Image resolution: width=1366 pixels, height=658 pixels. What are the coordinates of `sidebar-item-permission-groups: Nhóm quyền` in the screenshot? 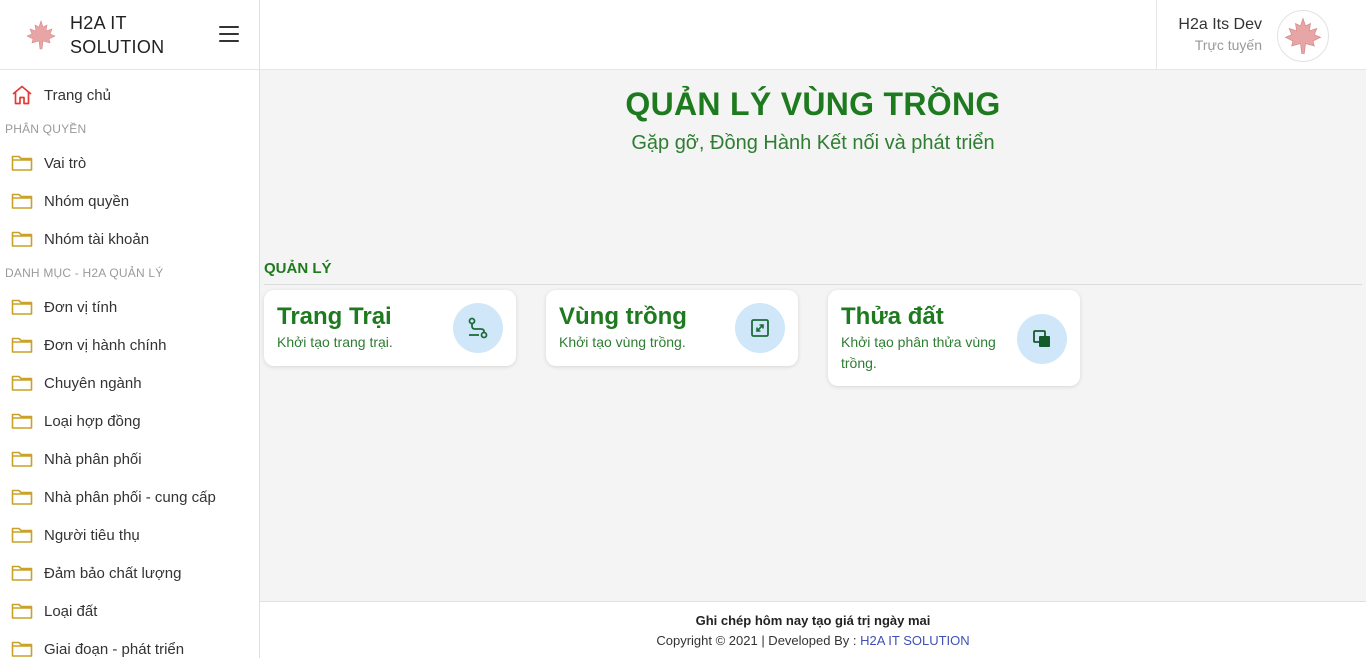 It's located at (129, 201).